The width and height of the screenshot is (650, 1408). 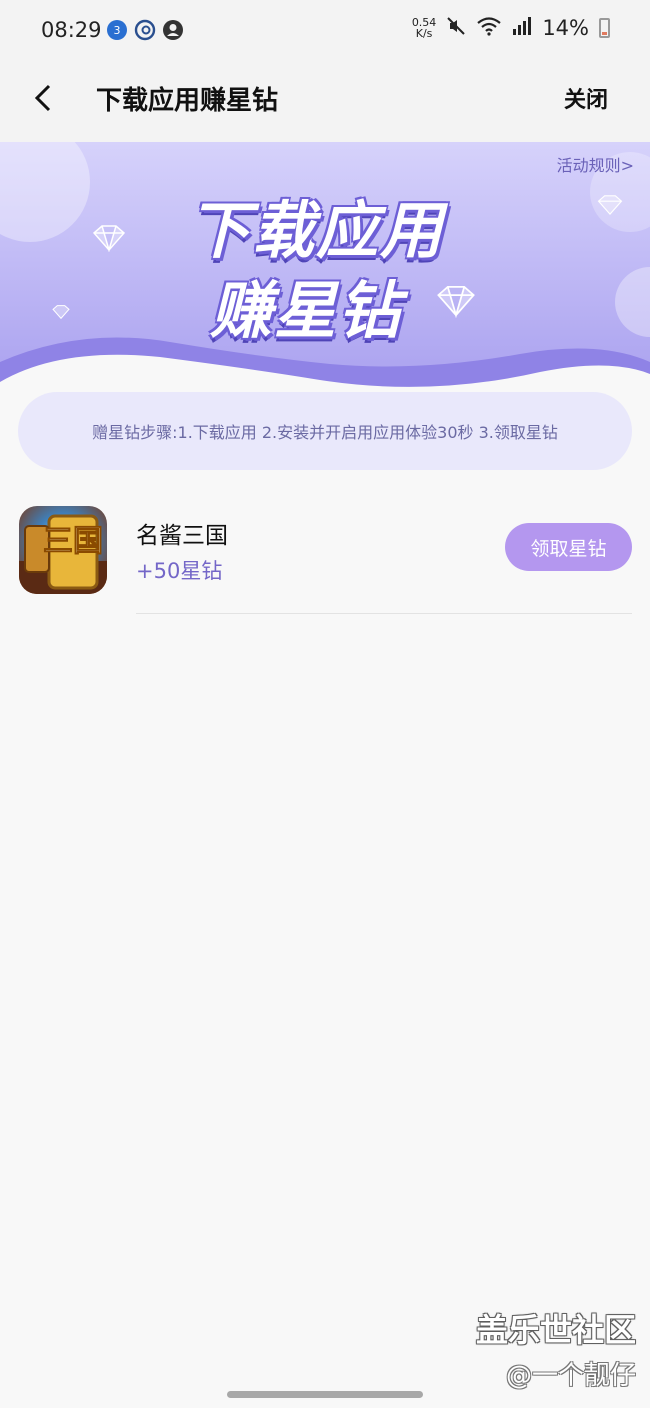 I want to click on battery-percent: 14%, so click(x=565, y=28).